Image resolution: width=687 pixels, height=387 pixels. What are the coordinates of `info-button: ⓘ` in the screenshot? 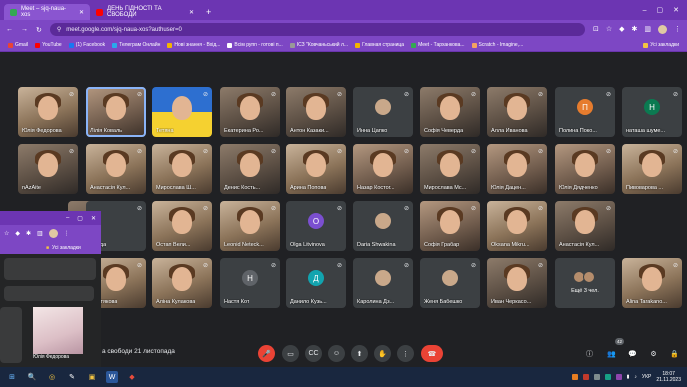 It's located at (589, 353).